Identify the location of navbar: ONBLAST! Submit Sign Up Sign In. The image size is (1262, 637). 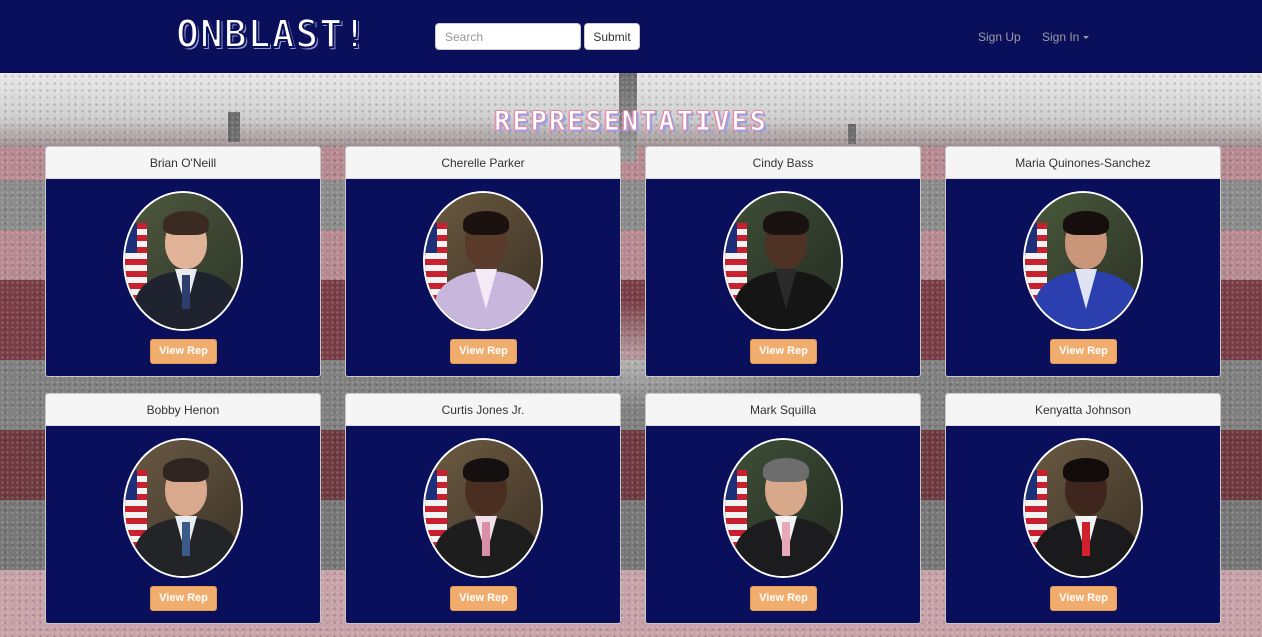
(631, 36).